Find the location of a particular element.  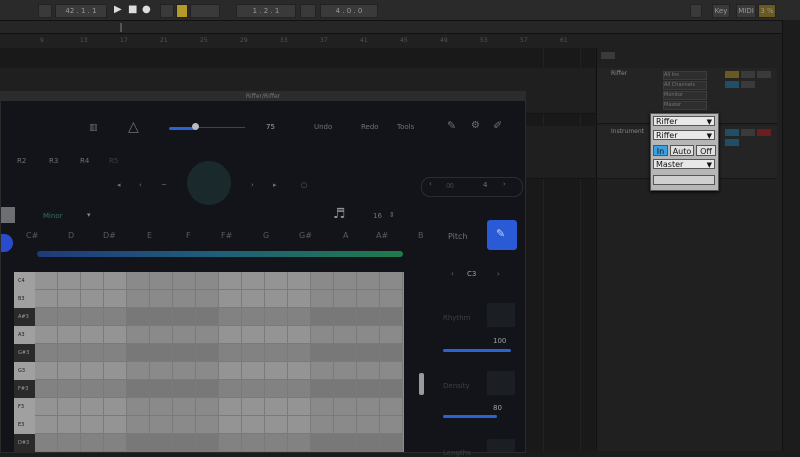

overdub-button is located at coordinates (167, 11).